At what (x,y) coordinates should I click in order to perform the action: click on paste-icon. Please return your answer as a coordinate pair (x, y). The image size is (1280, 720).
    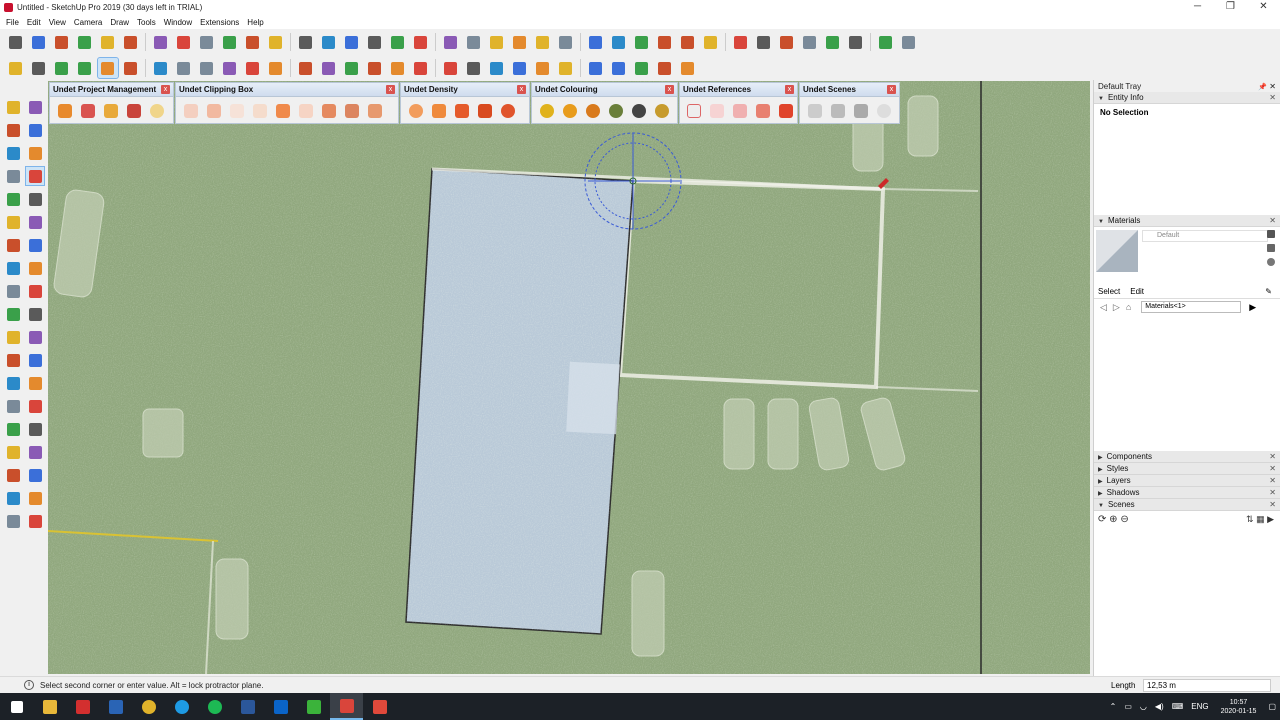
    Looking at the image, I should click on (131, 42).